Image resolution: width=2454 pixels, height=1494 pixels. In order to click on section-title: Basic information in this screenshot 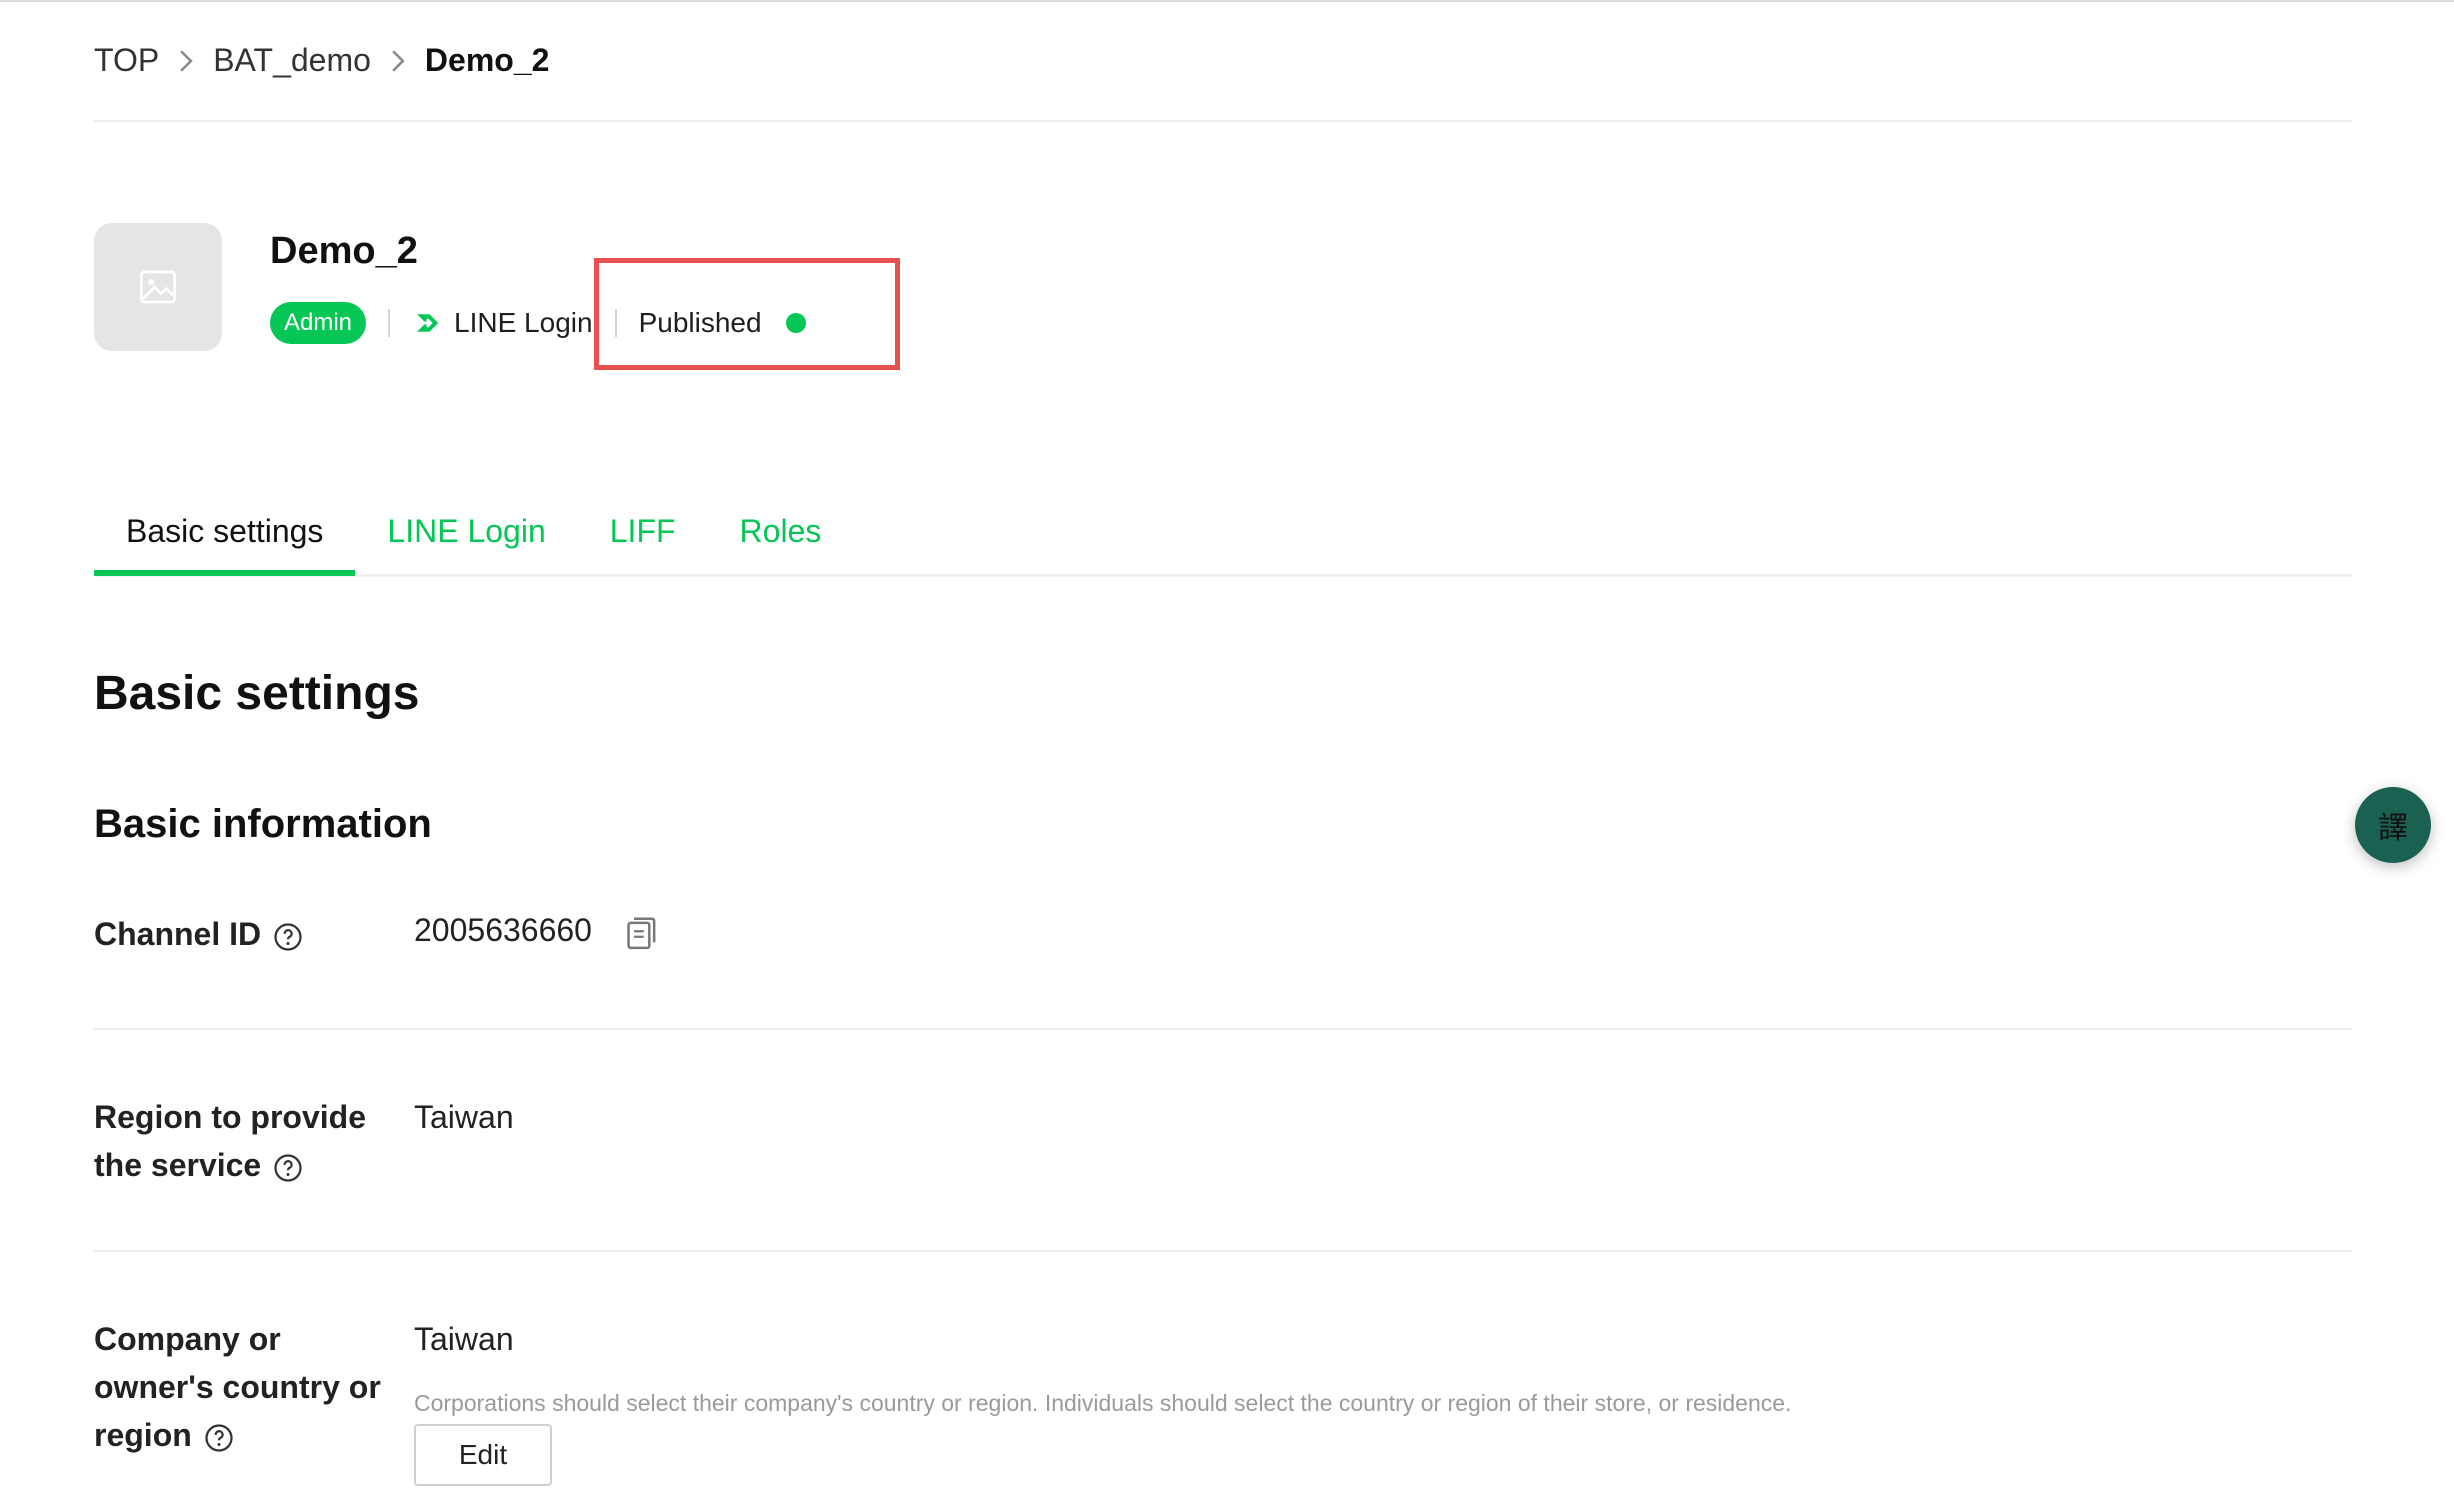, I will do `click(263, 824)`.